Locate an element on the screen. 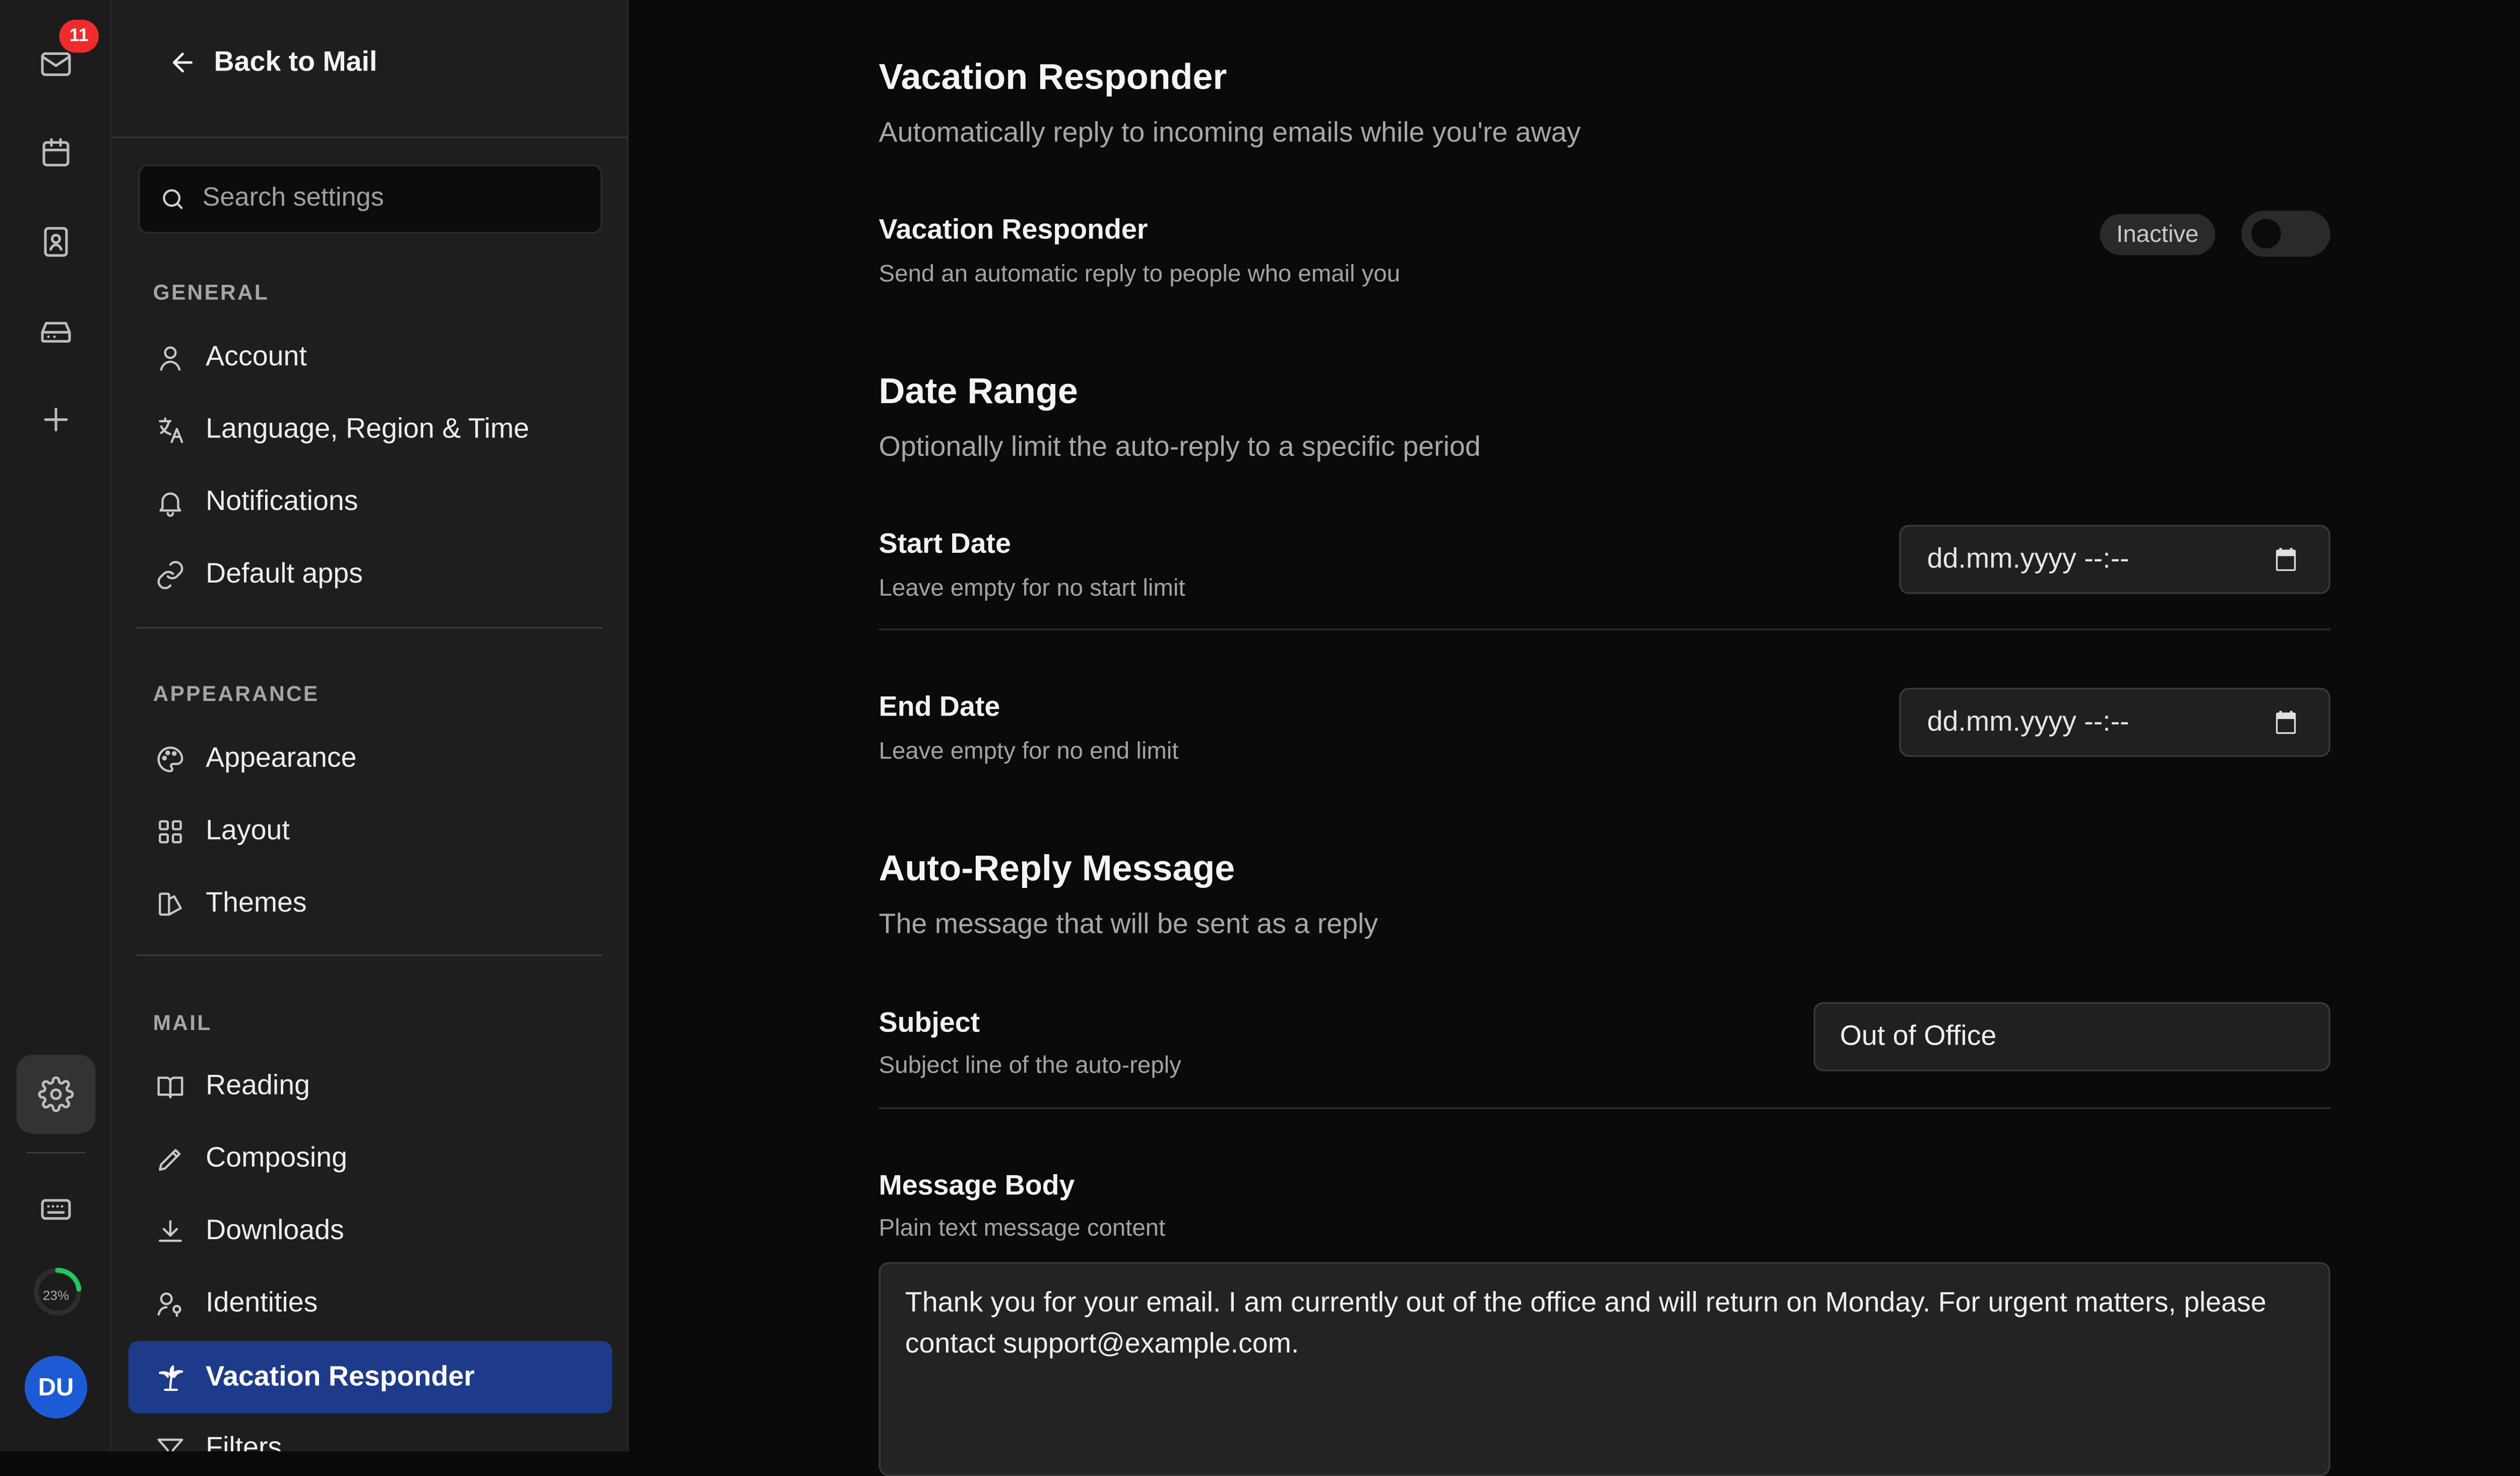 This screenshot has height=1476, width=2520. sidebar-item-downloads: Downloads is located at coordinates (370, 1231).